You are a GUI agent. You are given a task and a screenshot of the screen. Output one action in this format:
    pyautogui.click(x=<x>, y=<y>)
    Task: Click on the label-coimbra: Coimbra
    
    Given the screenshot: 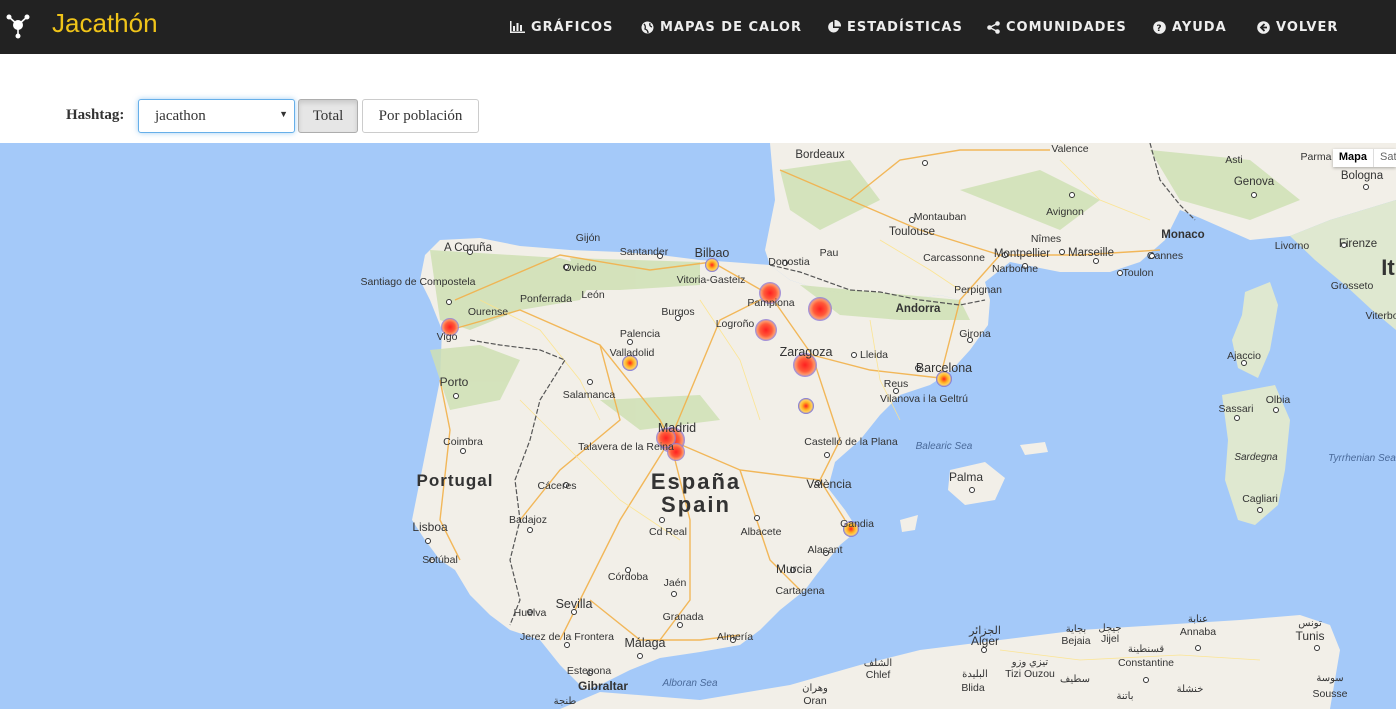 What is the action you would take?
    pyautogui.click(x=463, y=442)
    